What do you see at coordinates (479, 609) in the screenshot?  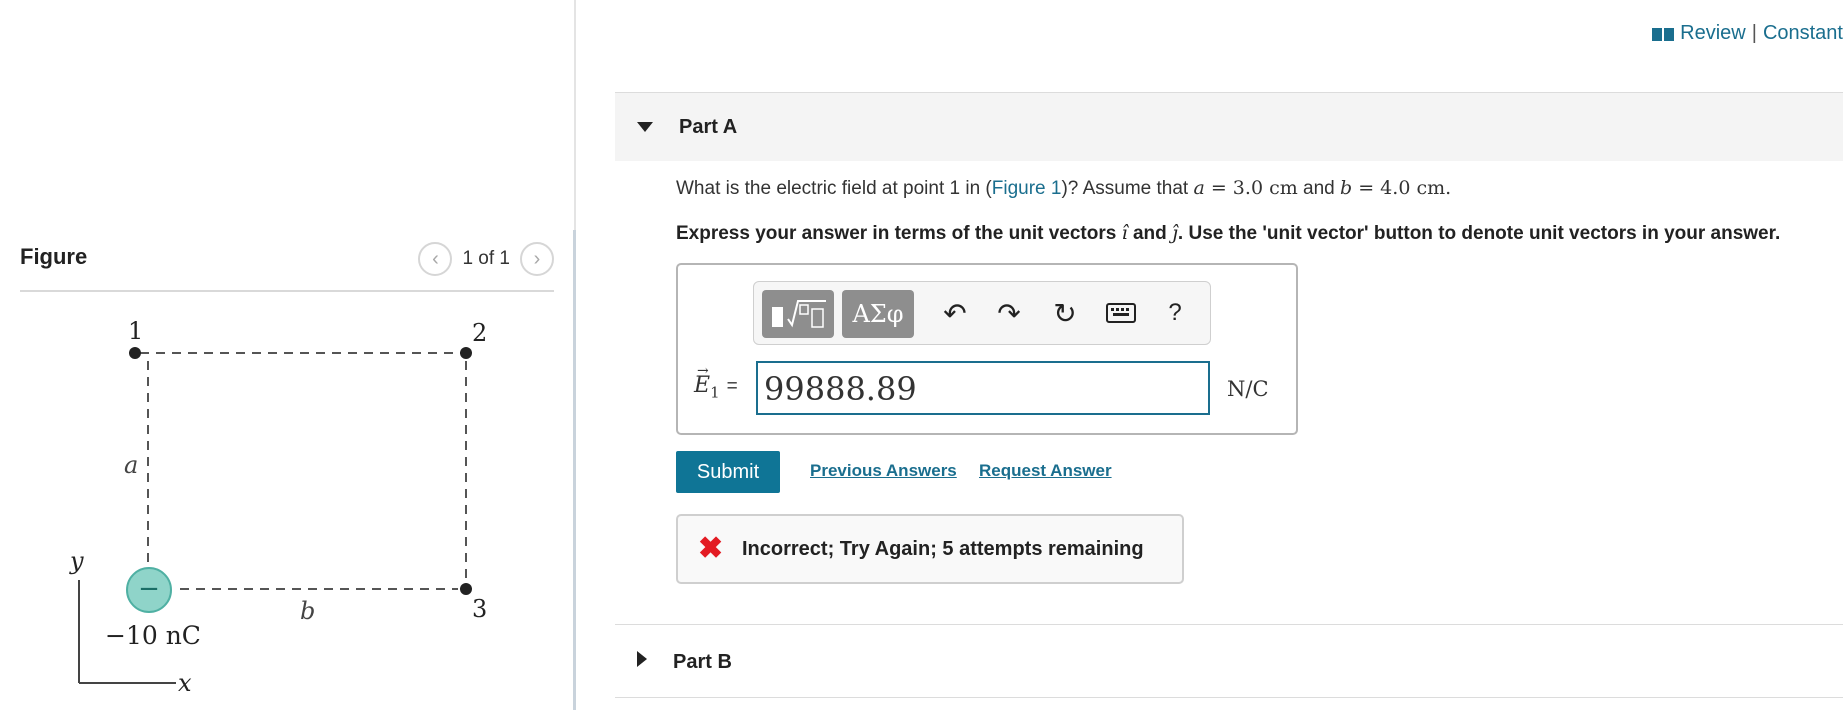 I see `point-3-label: 3` at bounding box center [479, 609].